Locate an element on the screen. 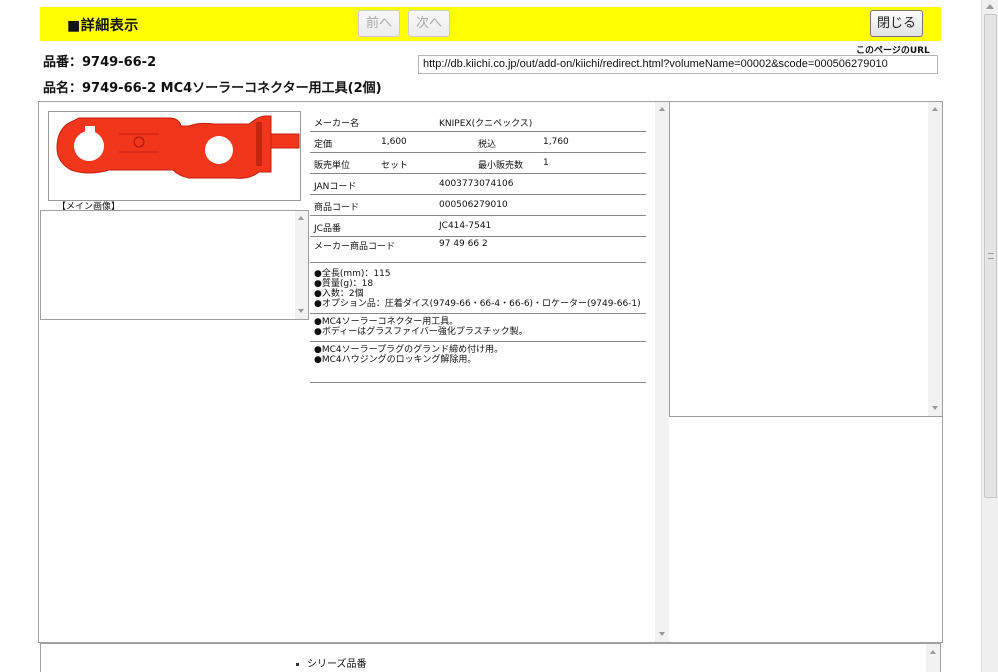  series-frame: シリーズ品番 is located at coordinates (490, 657).